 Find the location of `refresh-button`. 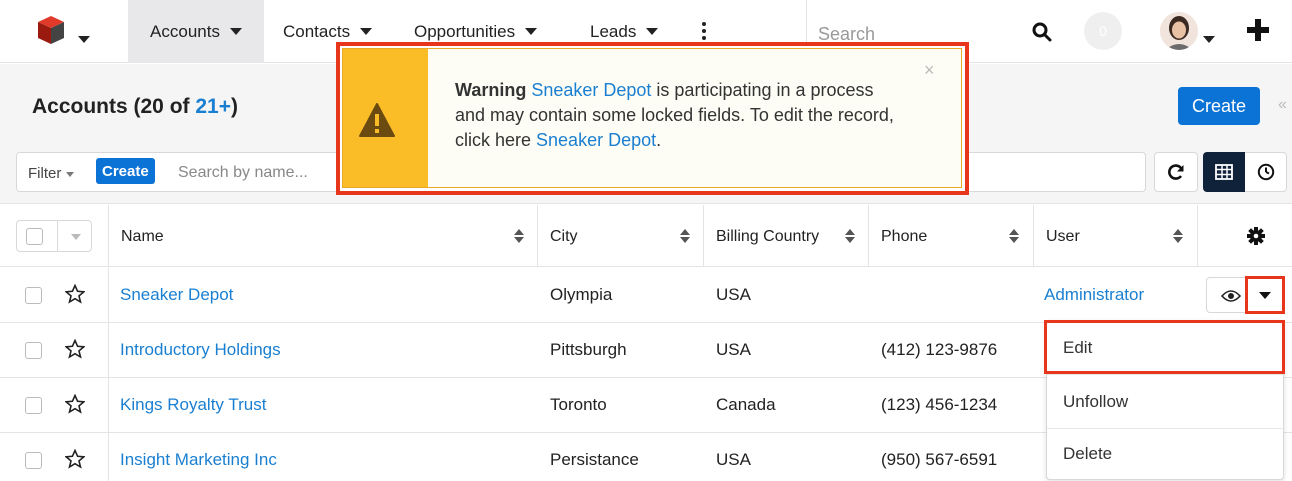

refresh-button is located at coordinates (1176, 172).